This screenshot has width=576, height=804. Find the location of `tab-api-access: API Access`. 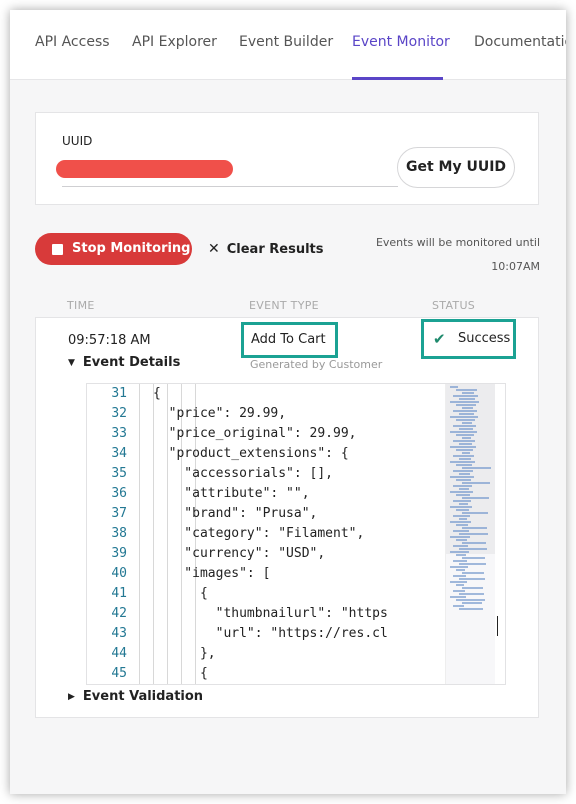

tab-api-access: API Access is located at coordinates (72, 42).